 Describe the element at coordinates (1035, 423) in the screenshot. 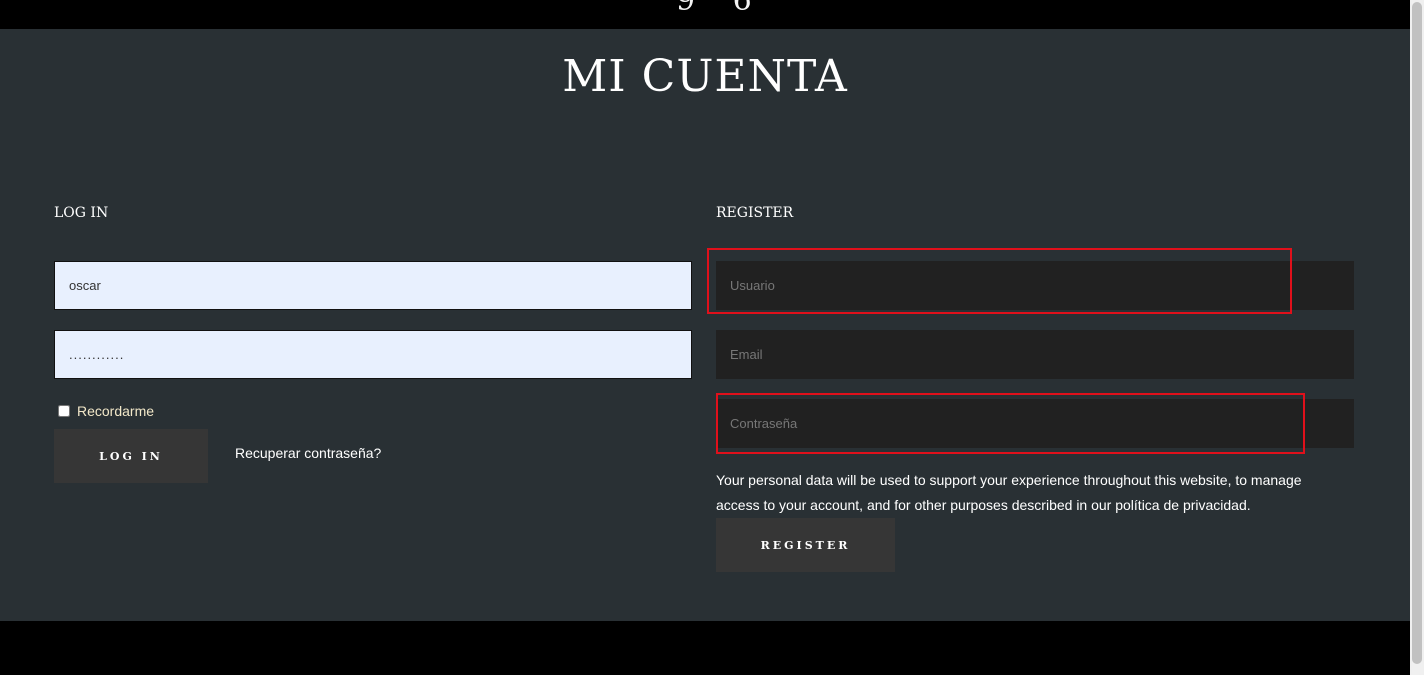

I see `register-password-input` at that location.